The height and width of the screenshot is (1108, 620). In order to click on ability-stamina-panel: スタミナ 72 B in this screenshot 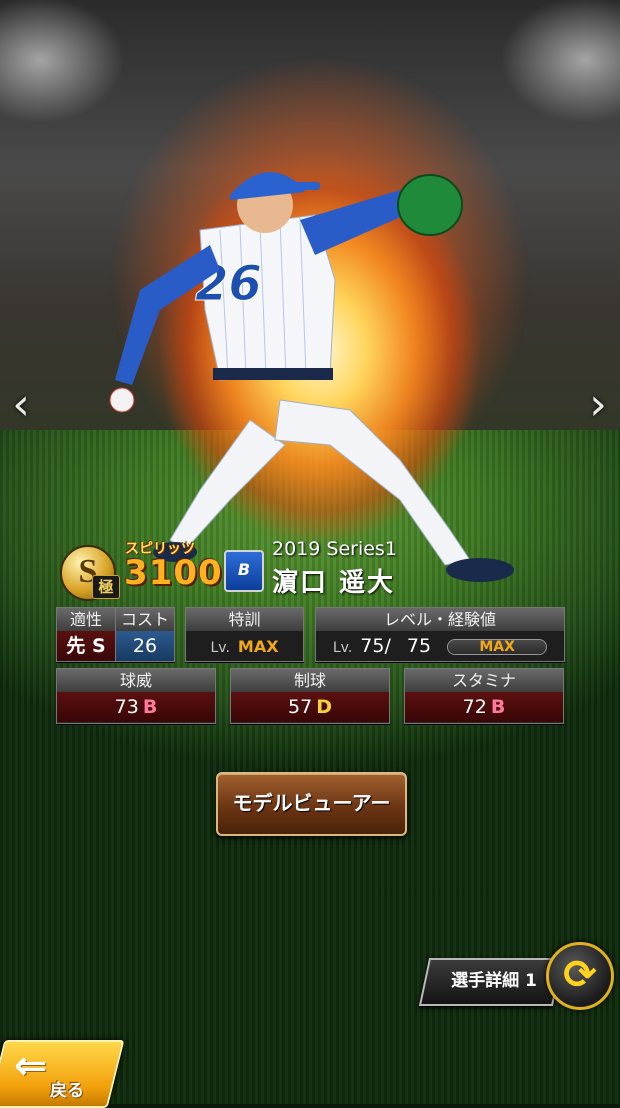, I will do `click(484, 696)`.